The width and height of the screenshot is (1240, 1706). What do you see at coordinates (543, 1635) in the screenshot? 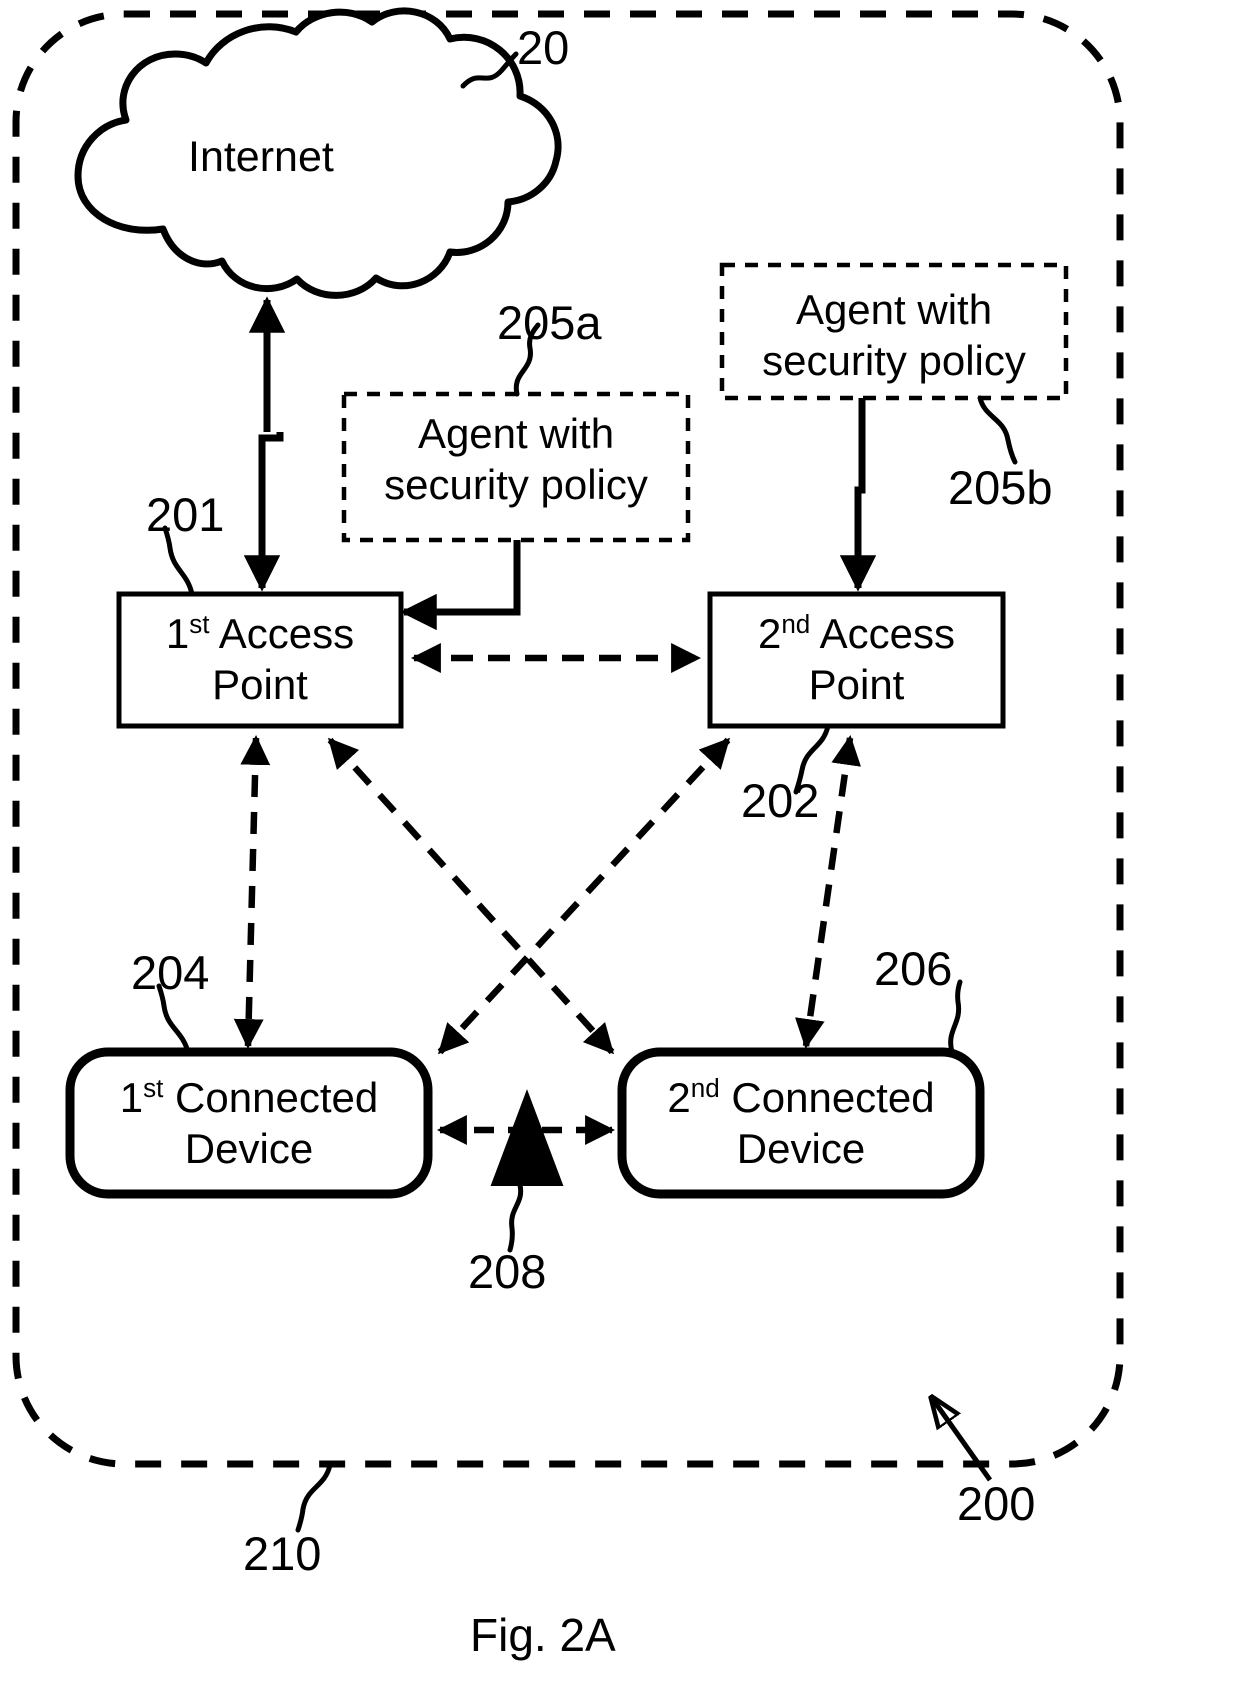
I see `figure-caption: Fig. 2A` at bounding box center [543, 1635].